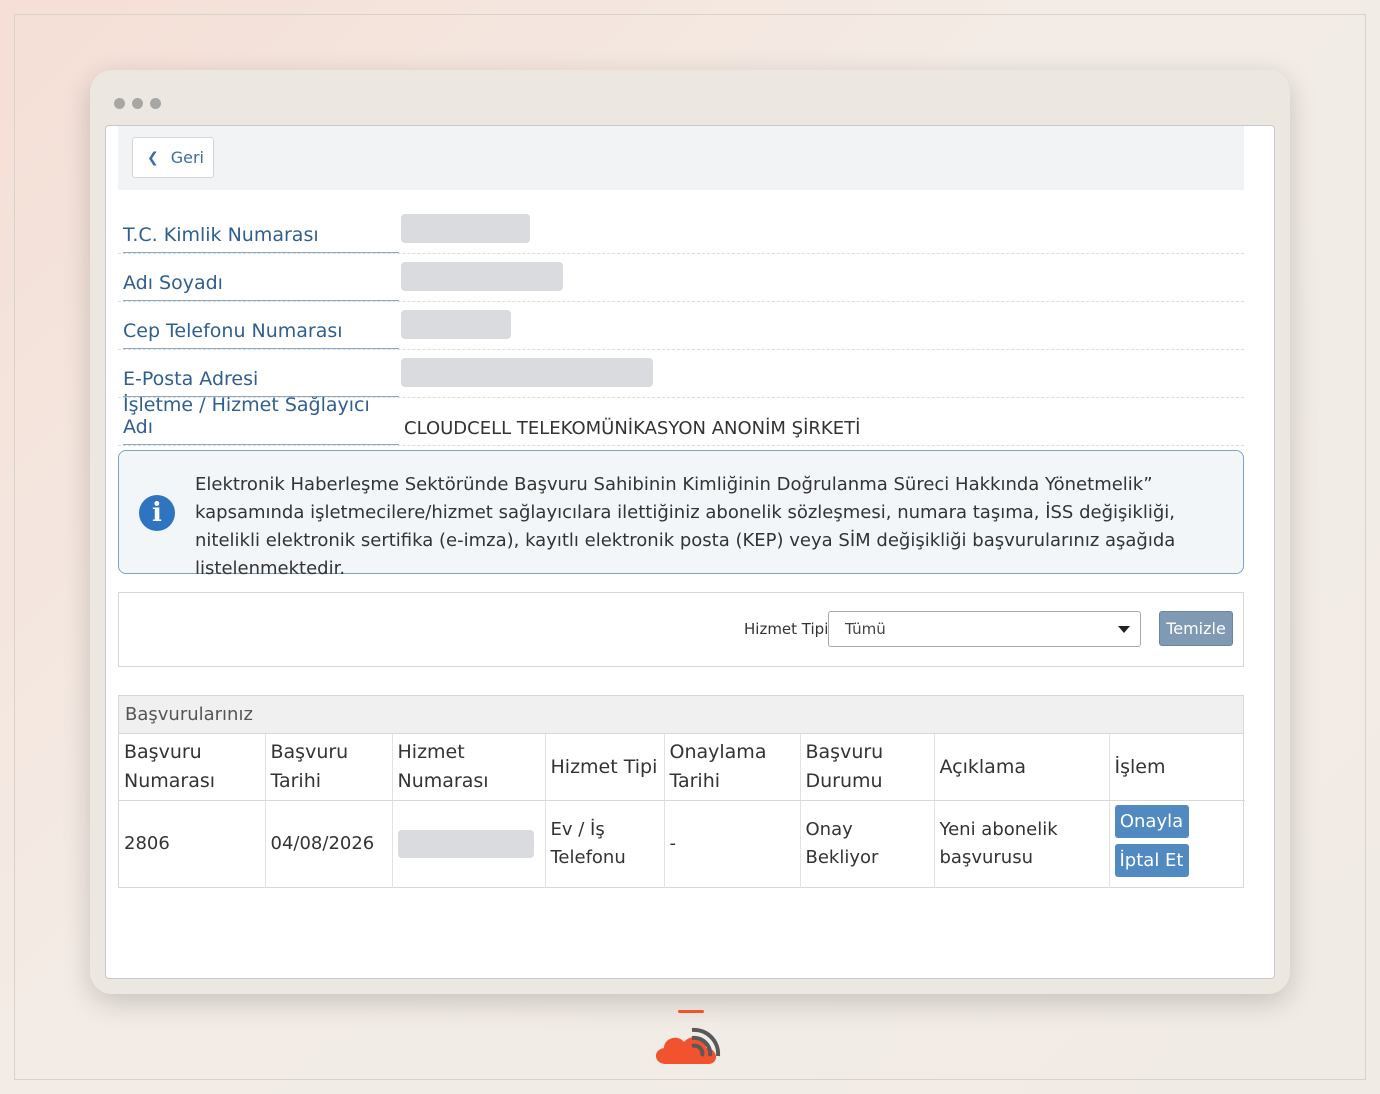  What do you see at coordinates (1177, 767) in the screenshot?
I see `column-header: İşlem` at bounding box center [1177, 767].